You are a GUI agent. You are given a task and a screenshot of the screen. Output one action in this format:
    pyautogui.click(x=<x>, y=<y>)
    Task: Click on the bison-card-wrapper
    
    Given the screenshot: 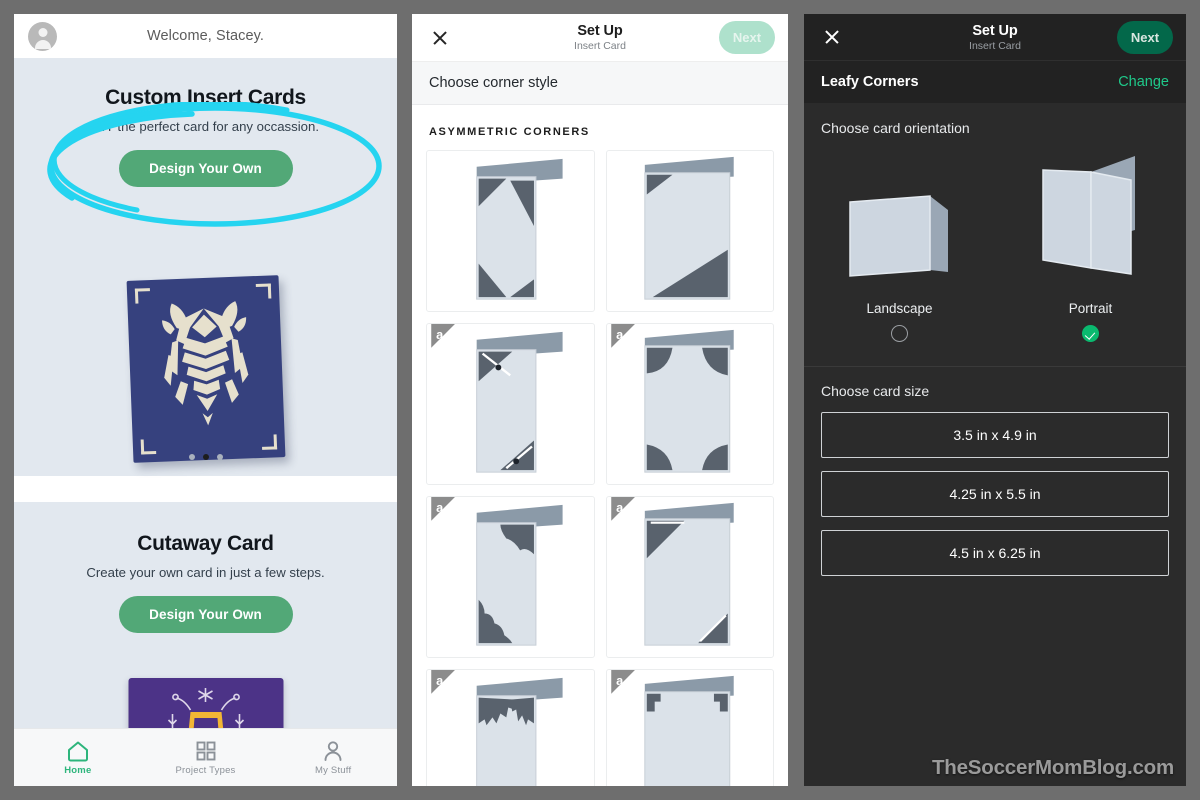 What is the action you would take?
    pyautogui.click(x=205, y=369)
    